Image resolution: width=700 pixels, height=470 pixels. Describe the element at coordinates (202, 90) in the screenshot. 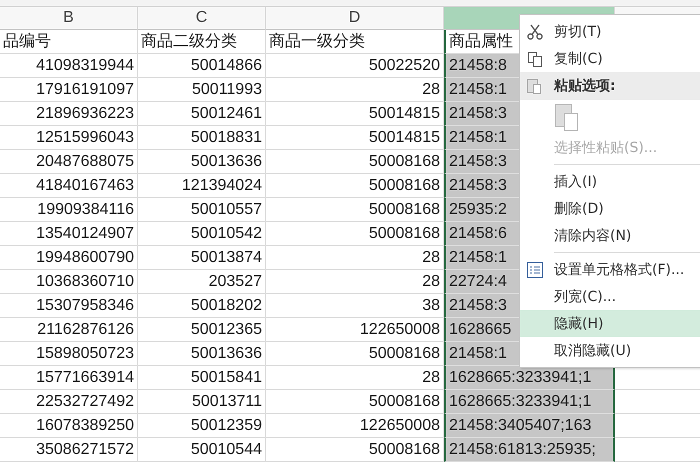

I see `table-cell: 50011993` at that location.